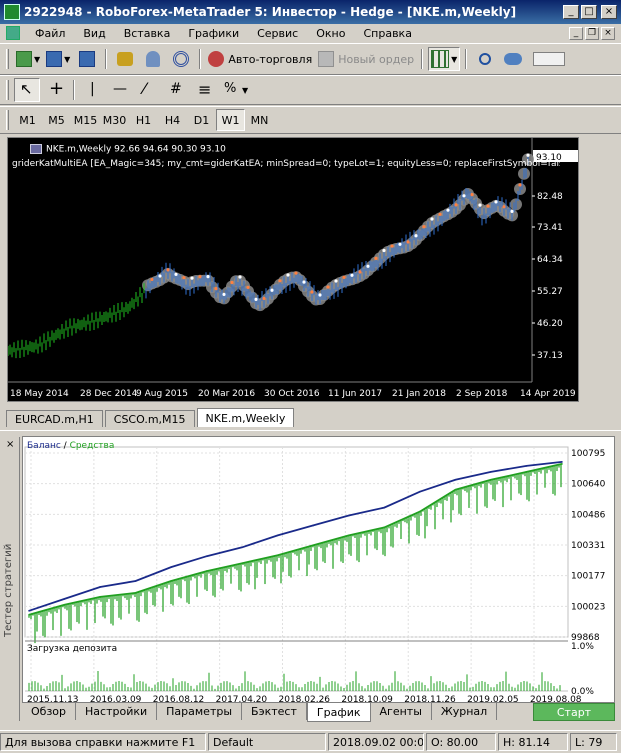 Image resolution: width=621 pixels, height=753 pixels. I want to click on chart-minimize-button: _, so click(576, 33).